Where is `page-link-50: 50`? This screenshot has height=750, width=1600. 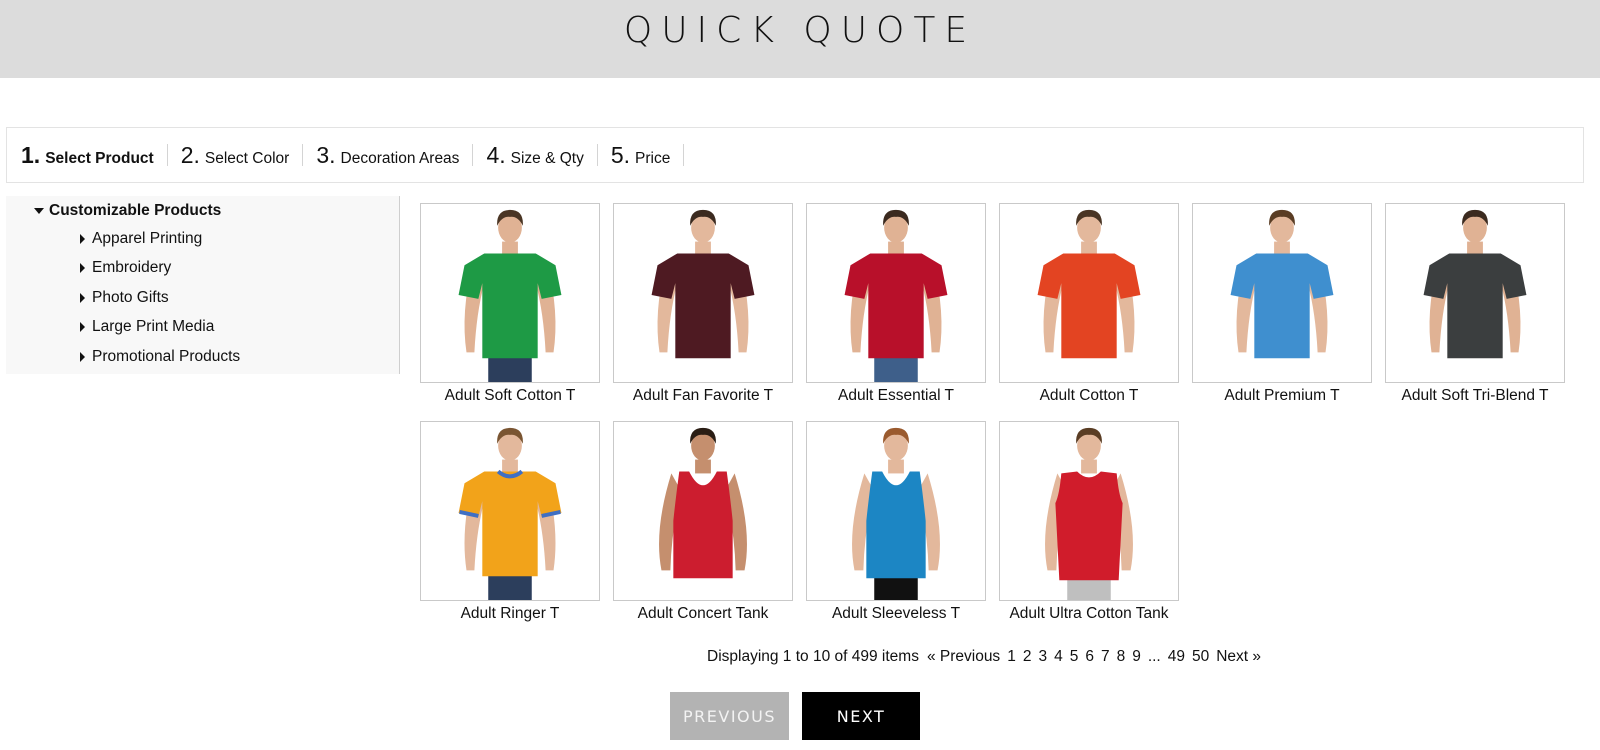 page-link-50: 50 is located at coordinates (1200, 657).